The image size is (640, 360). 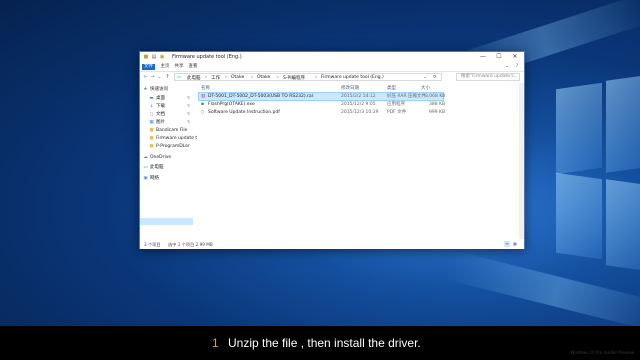 I want to click on close-button: ✕, so click(x=515, y=57).